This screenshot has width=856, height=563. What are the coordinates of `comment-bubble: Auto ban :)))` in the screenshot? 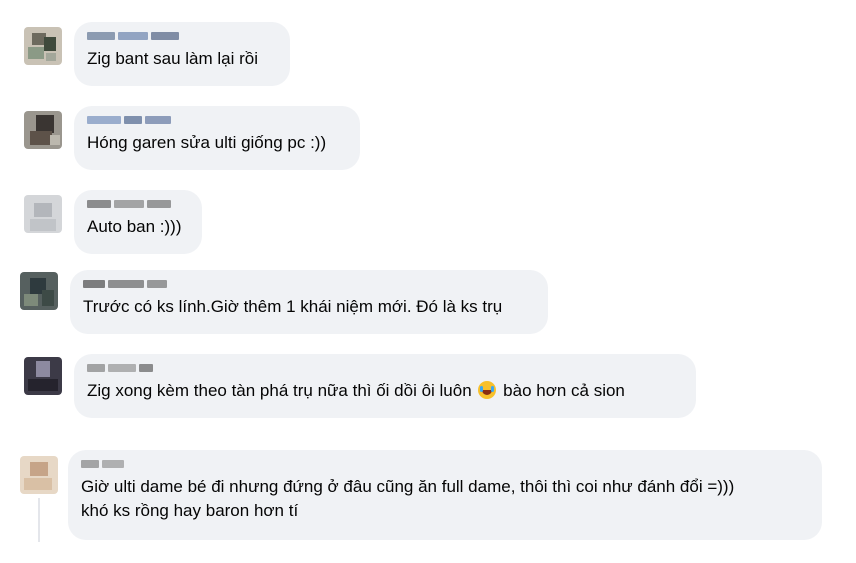 It's located at (138, 222).